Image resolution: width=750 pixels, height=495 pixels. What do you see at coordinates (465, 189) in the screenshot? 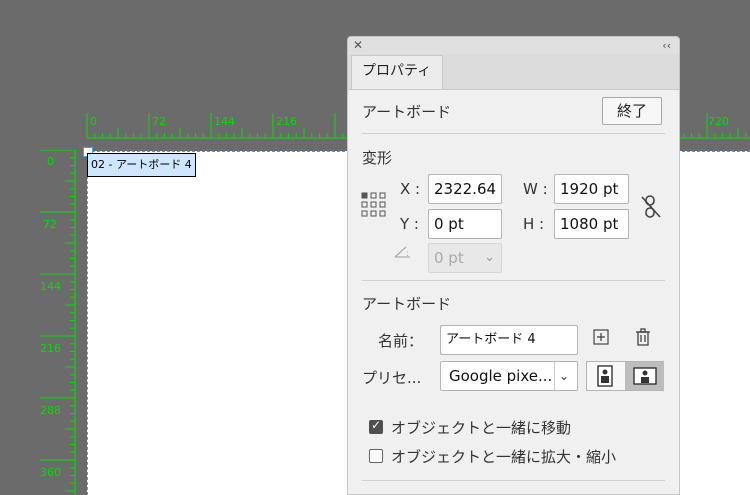
I see `x-field: 2322.64` at bounding box center [465, 189].